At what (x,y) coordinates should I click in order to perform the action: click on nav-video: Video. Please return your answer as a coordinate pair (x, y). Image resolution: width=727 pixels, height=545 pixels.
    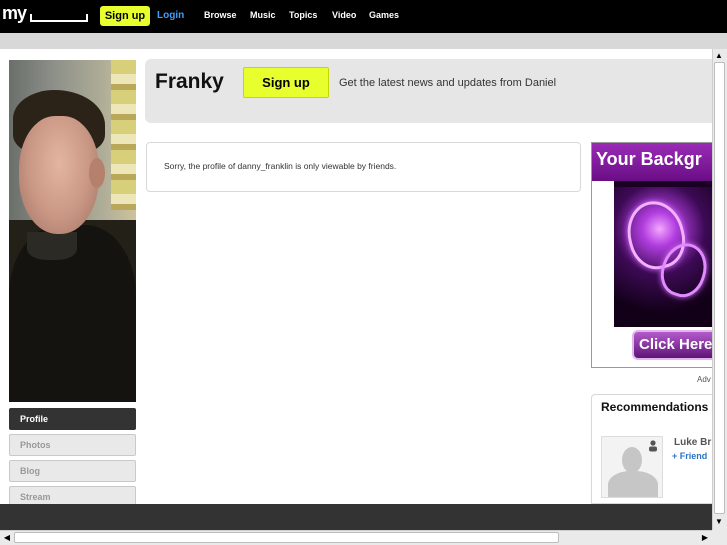
    Looking at the image, I should click on (344, 15).